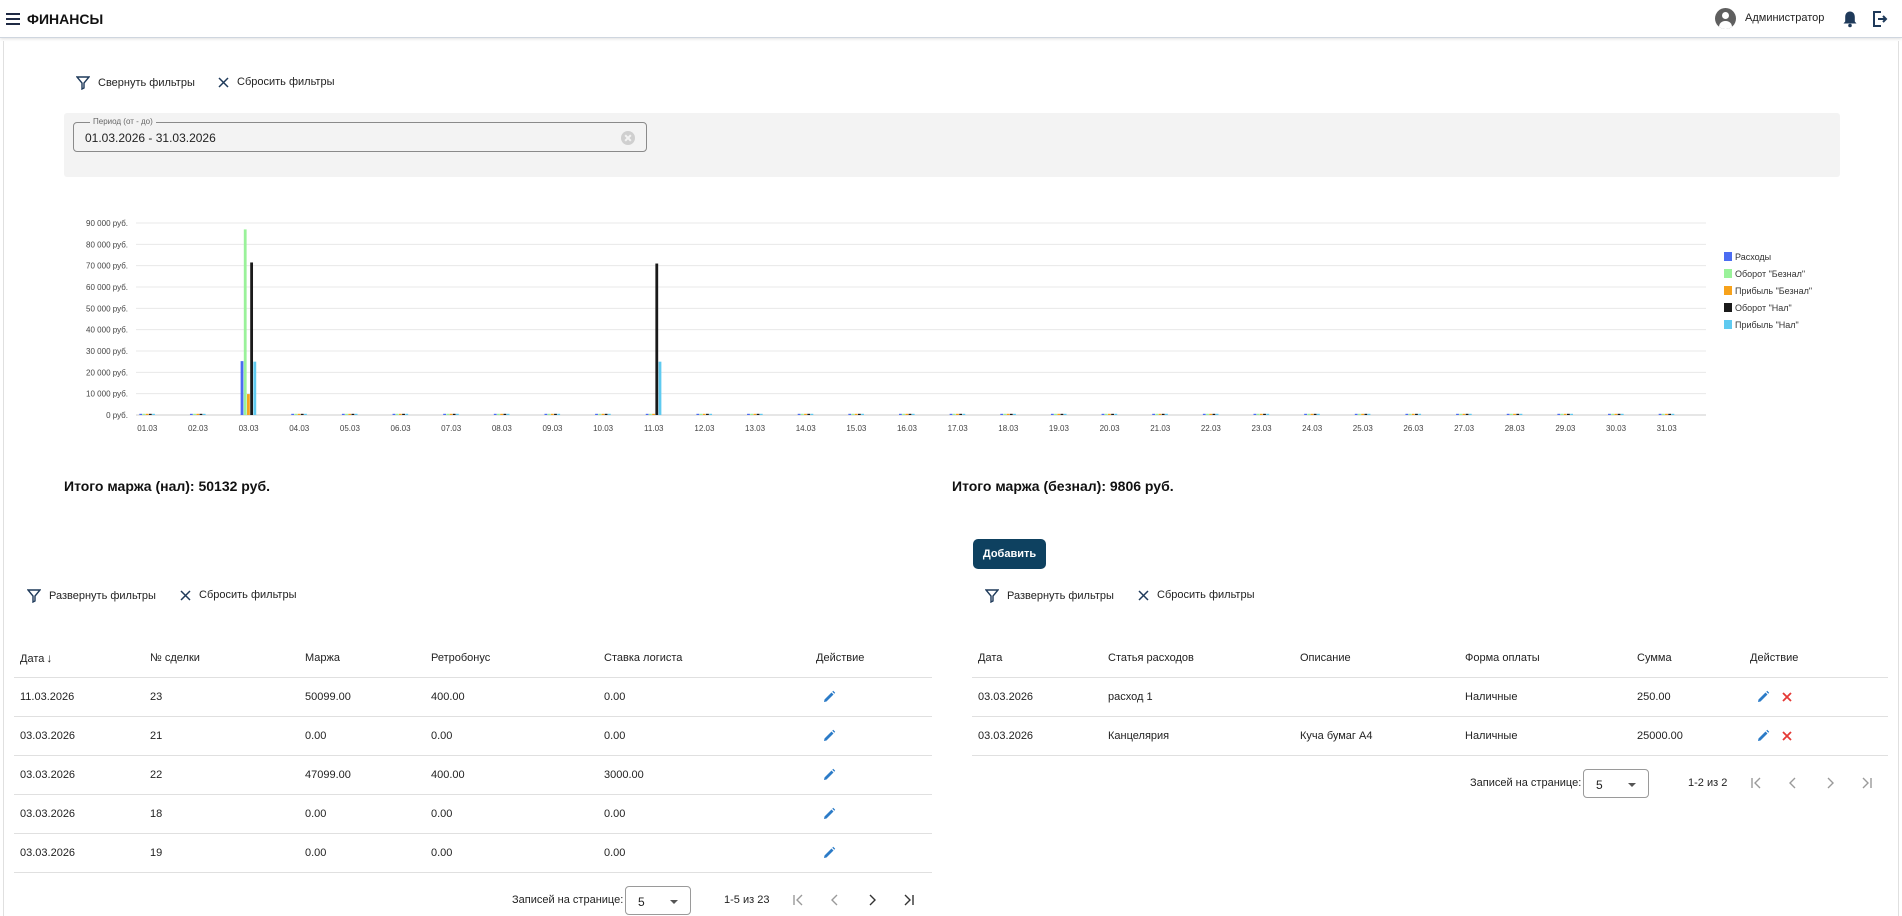 The image size is (1902, 916). I want to click on menu-icon, so click(13, 19).